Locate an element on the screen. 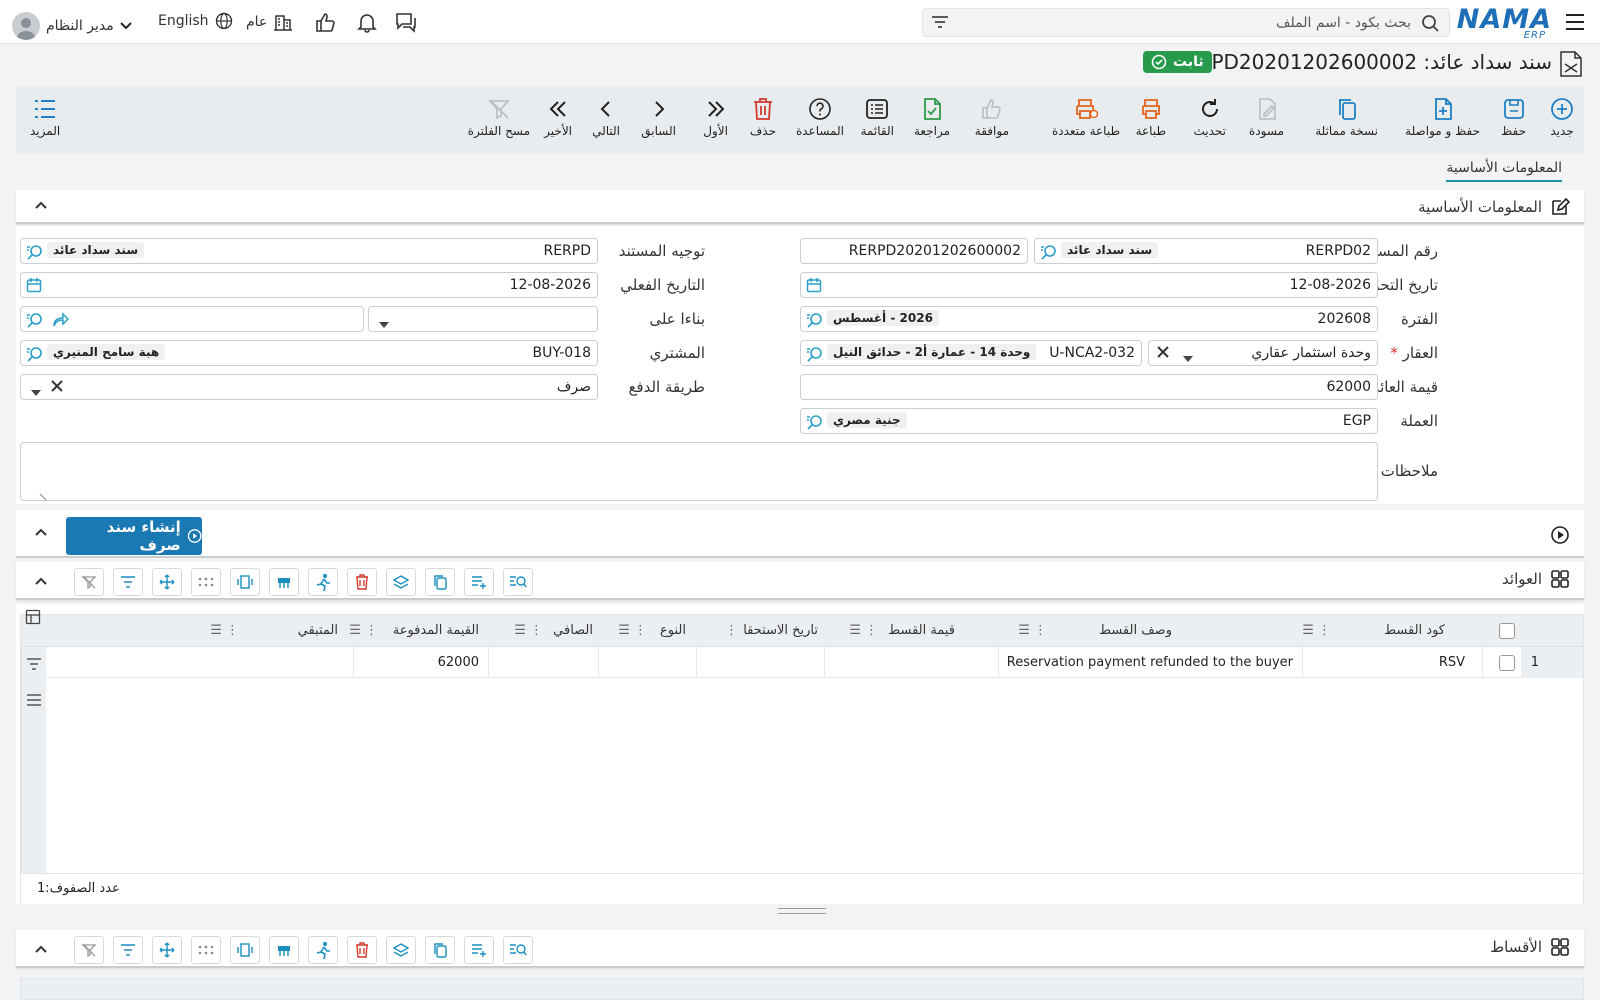 The width and height of the screenshot is (1600, 1000). freeze-icon is located at coordinates (284, 950).